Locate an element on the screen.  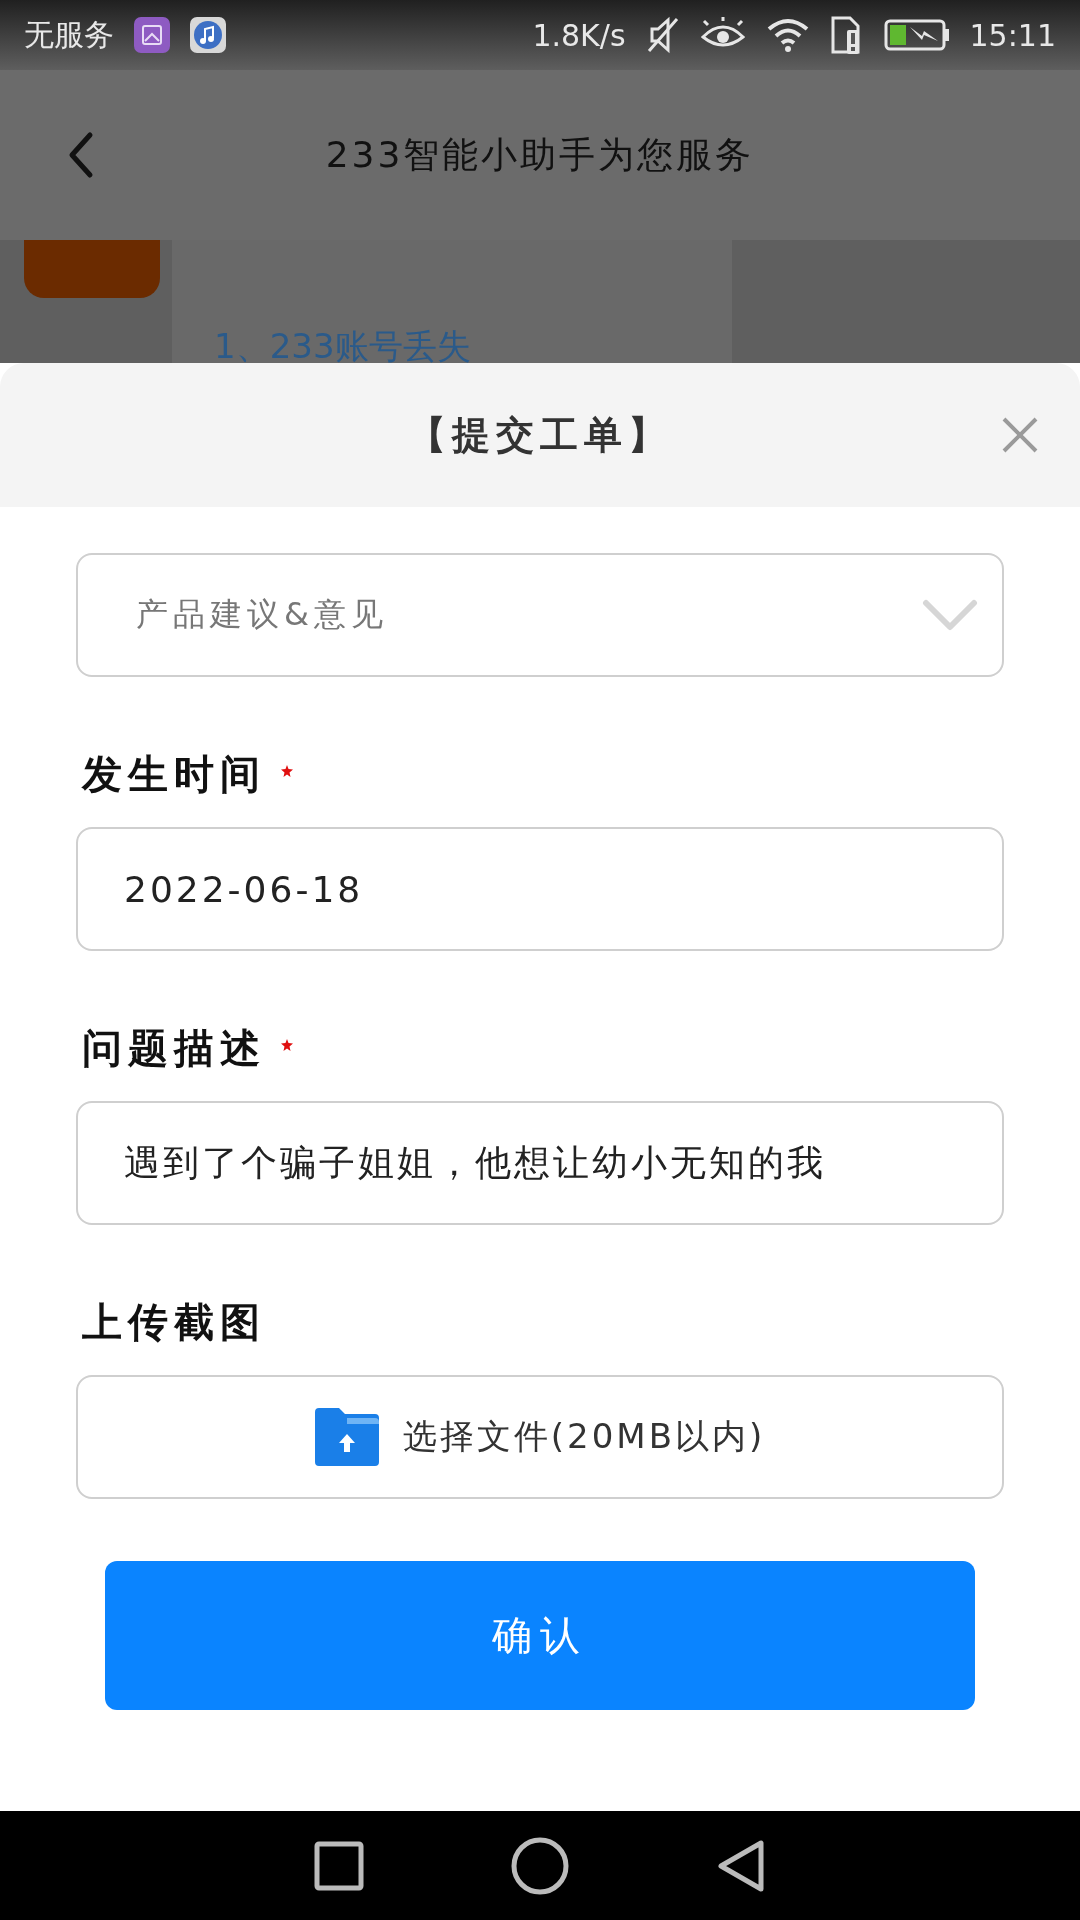
field-label: 发生时间 is located at coordinates (174, 774).